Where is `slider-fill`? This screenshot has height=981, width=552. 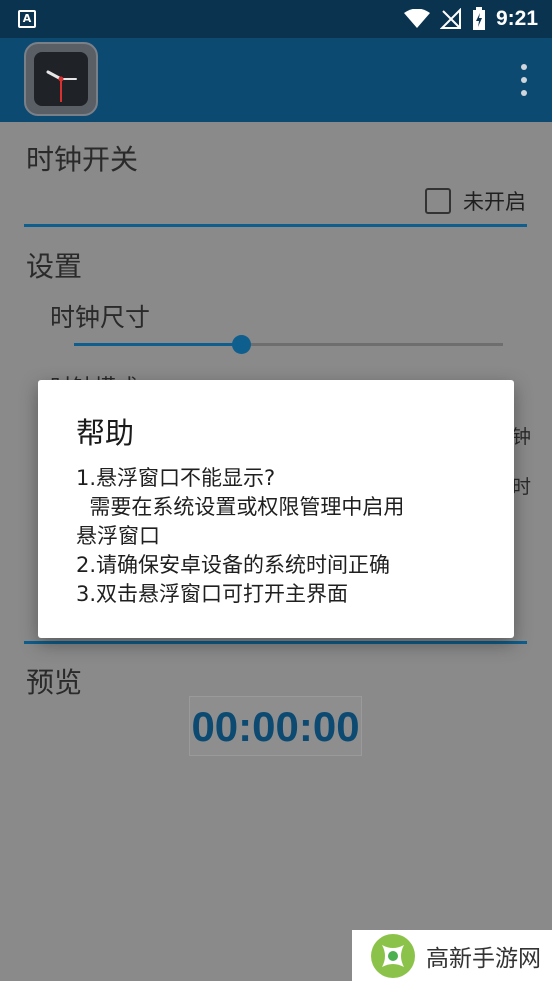
slider-fill is located at coordinates (158, 344).